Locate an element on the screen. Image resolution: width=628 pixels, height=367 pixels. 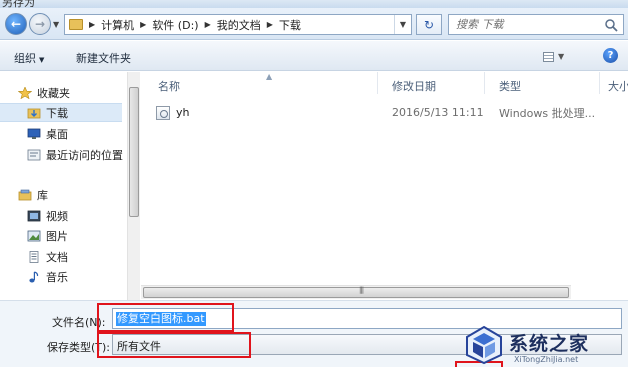
recent-places-icon is located at coordinates (34, 154).